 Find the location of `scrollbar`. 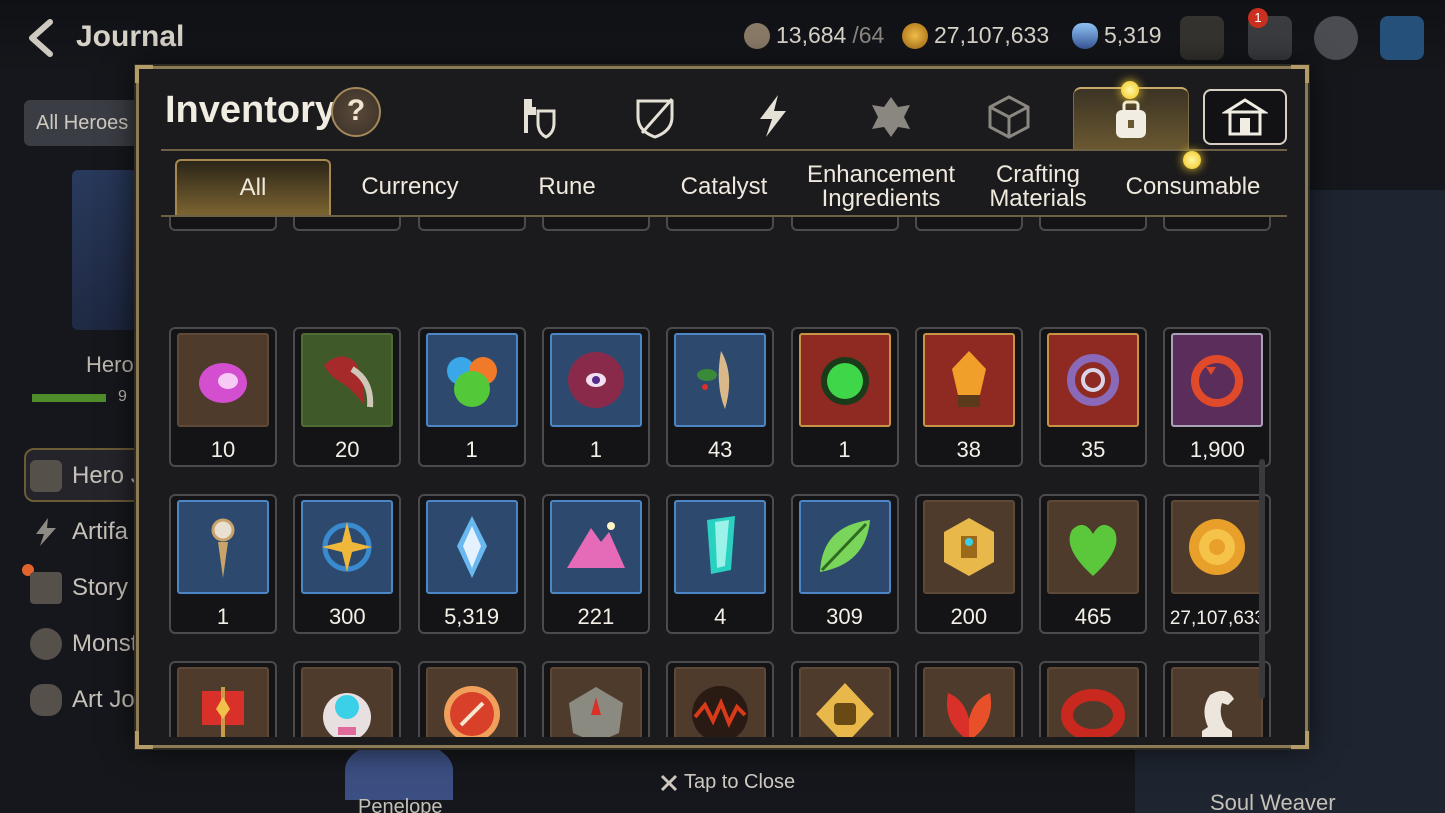

scrollbar is located at coordinates (1262, 579).